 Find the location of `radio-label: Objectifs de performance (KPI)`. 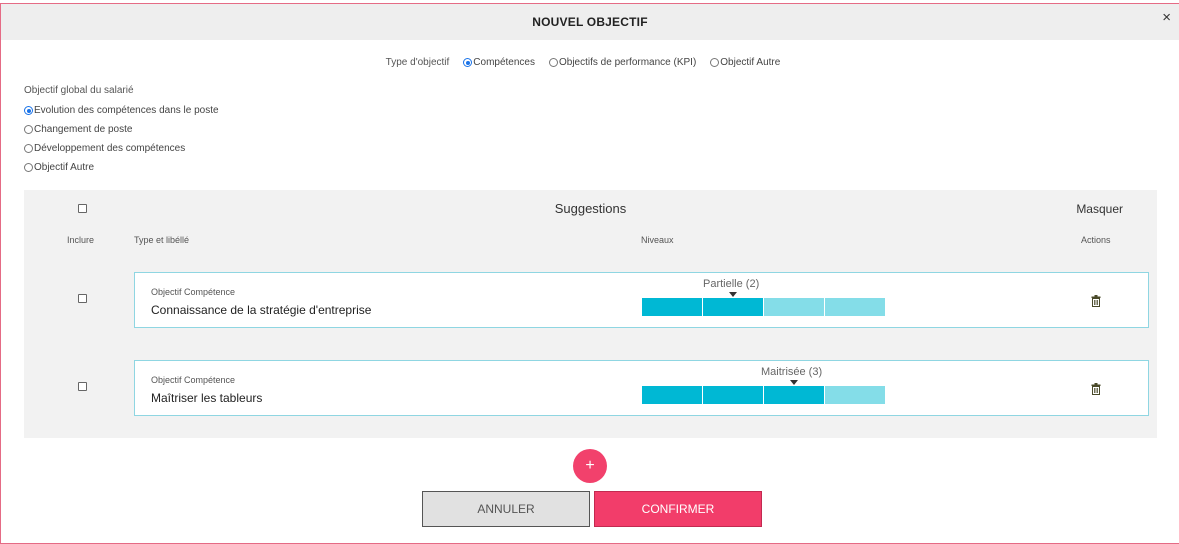

radio-label: Objectifs de performance (KPI) is located at coordinates (628, 62).